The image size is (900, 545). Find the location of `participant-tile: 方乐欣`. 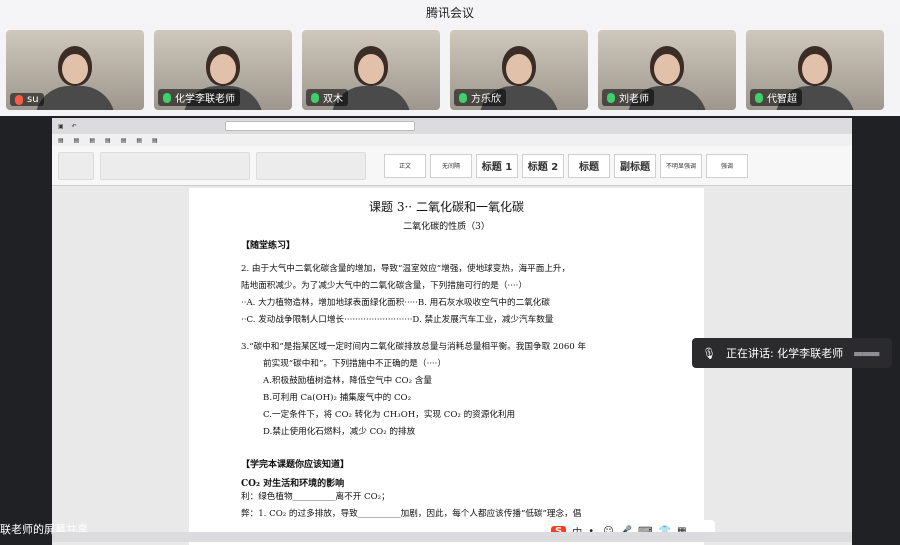

participant-tile: 方乐欣 is located at coordinates (519, 70).